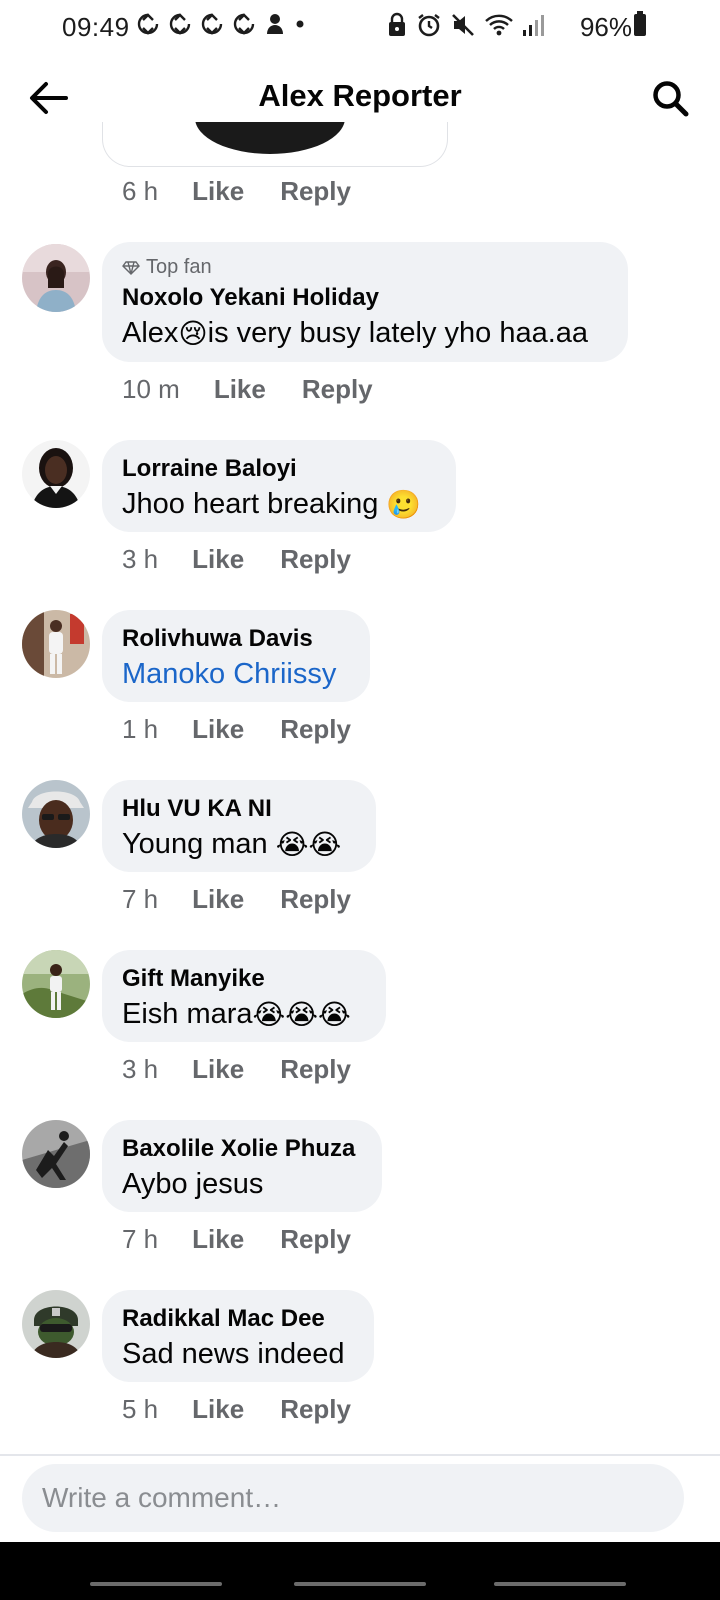 Image resolution: width=720 pixels, height=1600 pixels. Describe the element at coordinates (360, 1584) in the screenshot. I see `nav-home-button` at that location.